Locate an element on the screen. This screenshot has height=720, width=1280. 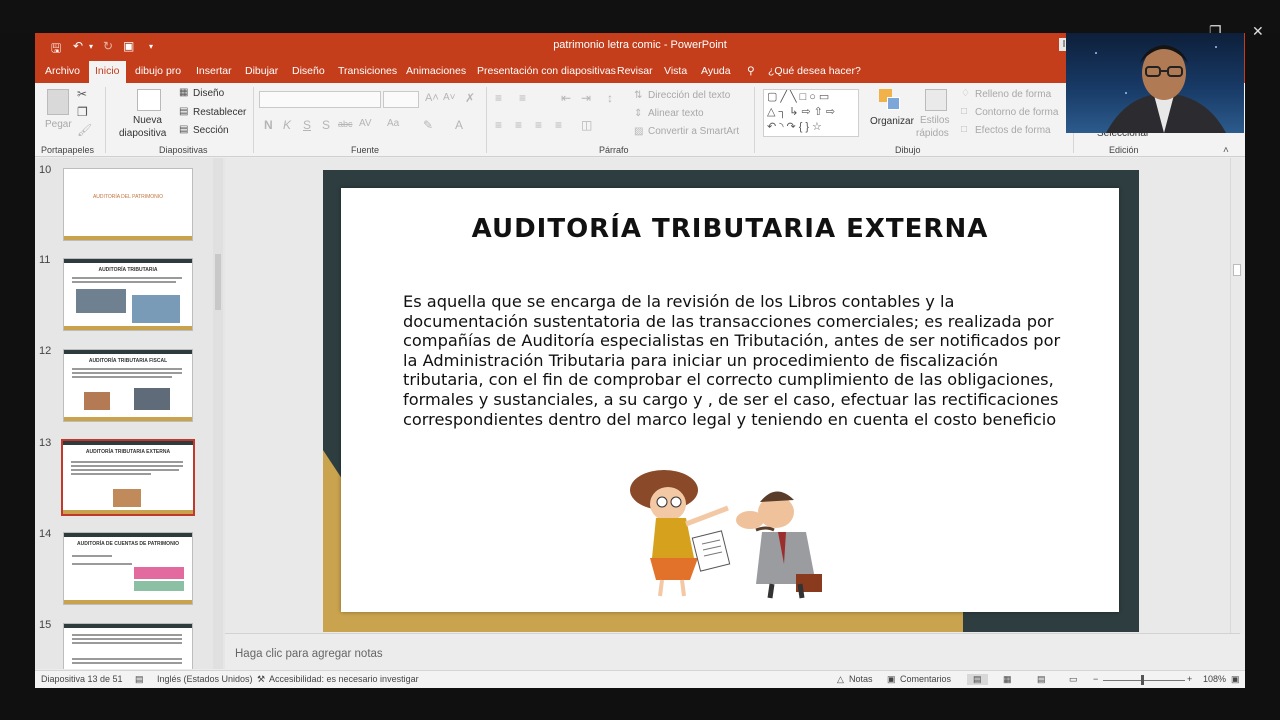
thumbnails-scrollbar is located at coordinates (218, 413).